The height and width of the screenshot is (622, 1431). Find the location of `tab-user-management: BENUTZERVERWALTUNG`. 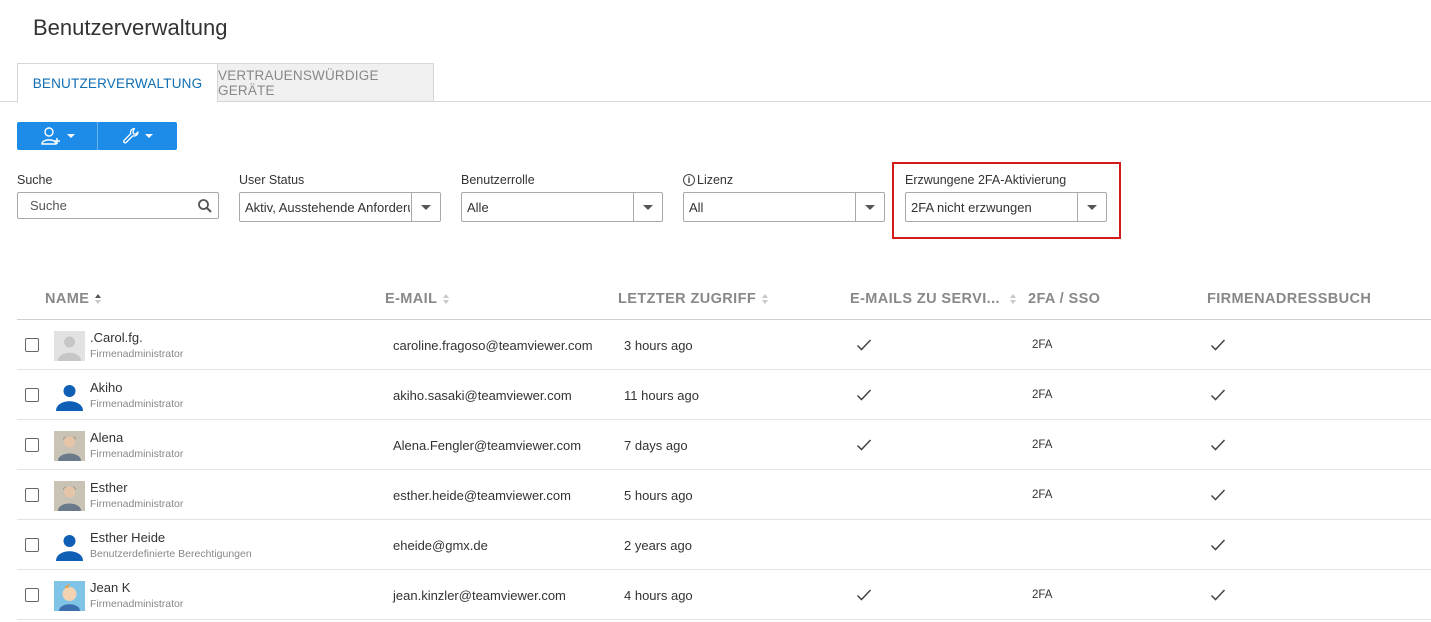

tab-user-management: BENUTZERVERWALTUNG is located at coordinates (117, 83).